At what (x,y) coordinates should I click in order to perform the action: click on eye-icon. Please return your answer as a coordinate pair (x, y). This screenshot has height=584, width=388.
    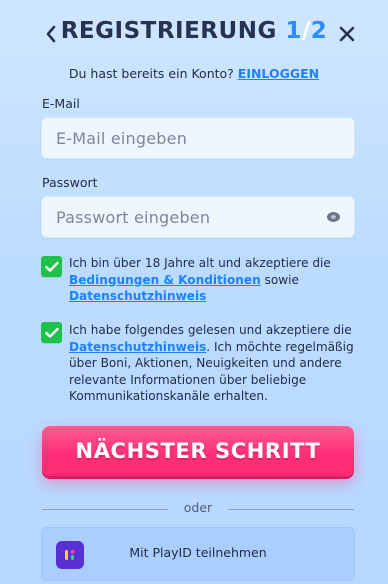
    Looking at the image, I should click on (333, 217).